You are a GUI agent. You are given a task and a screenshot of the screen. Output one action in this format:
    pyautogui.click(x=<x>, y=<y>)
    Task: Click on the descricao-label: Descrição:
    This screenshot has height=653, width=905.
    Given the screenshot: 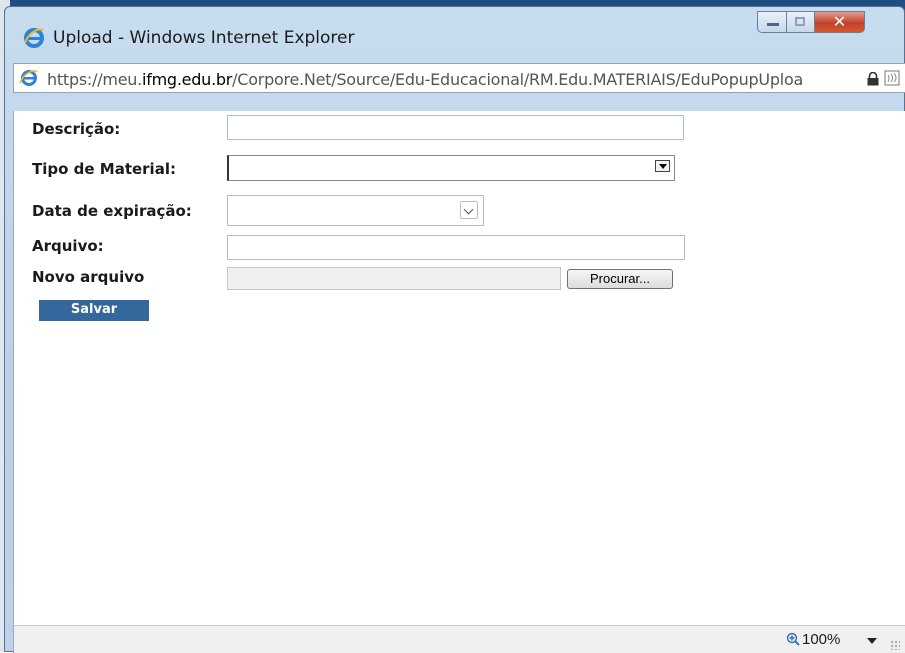 What is the action you would take?
    pyautogui.click(x=76, y=129)
    